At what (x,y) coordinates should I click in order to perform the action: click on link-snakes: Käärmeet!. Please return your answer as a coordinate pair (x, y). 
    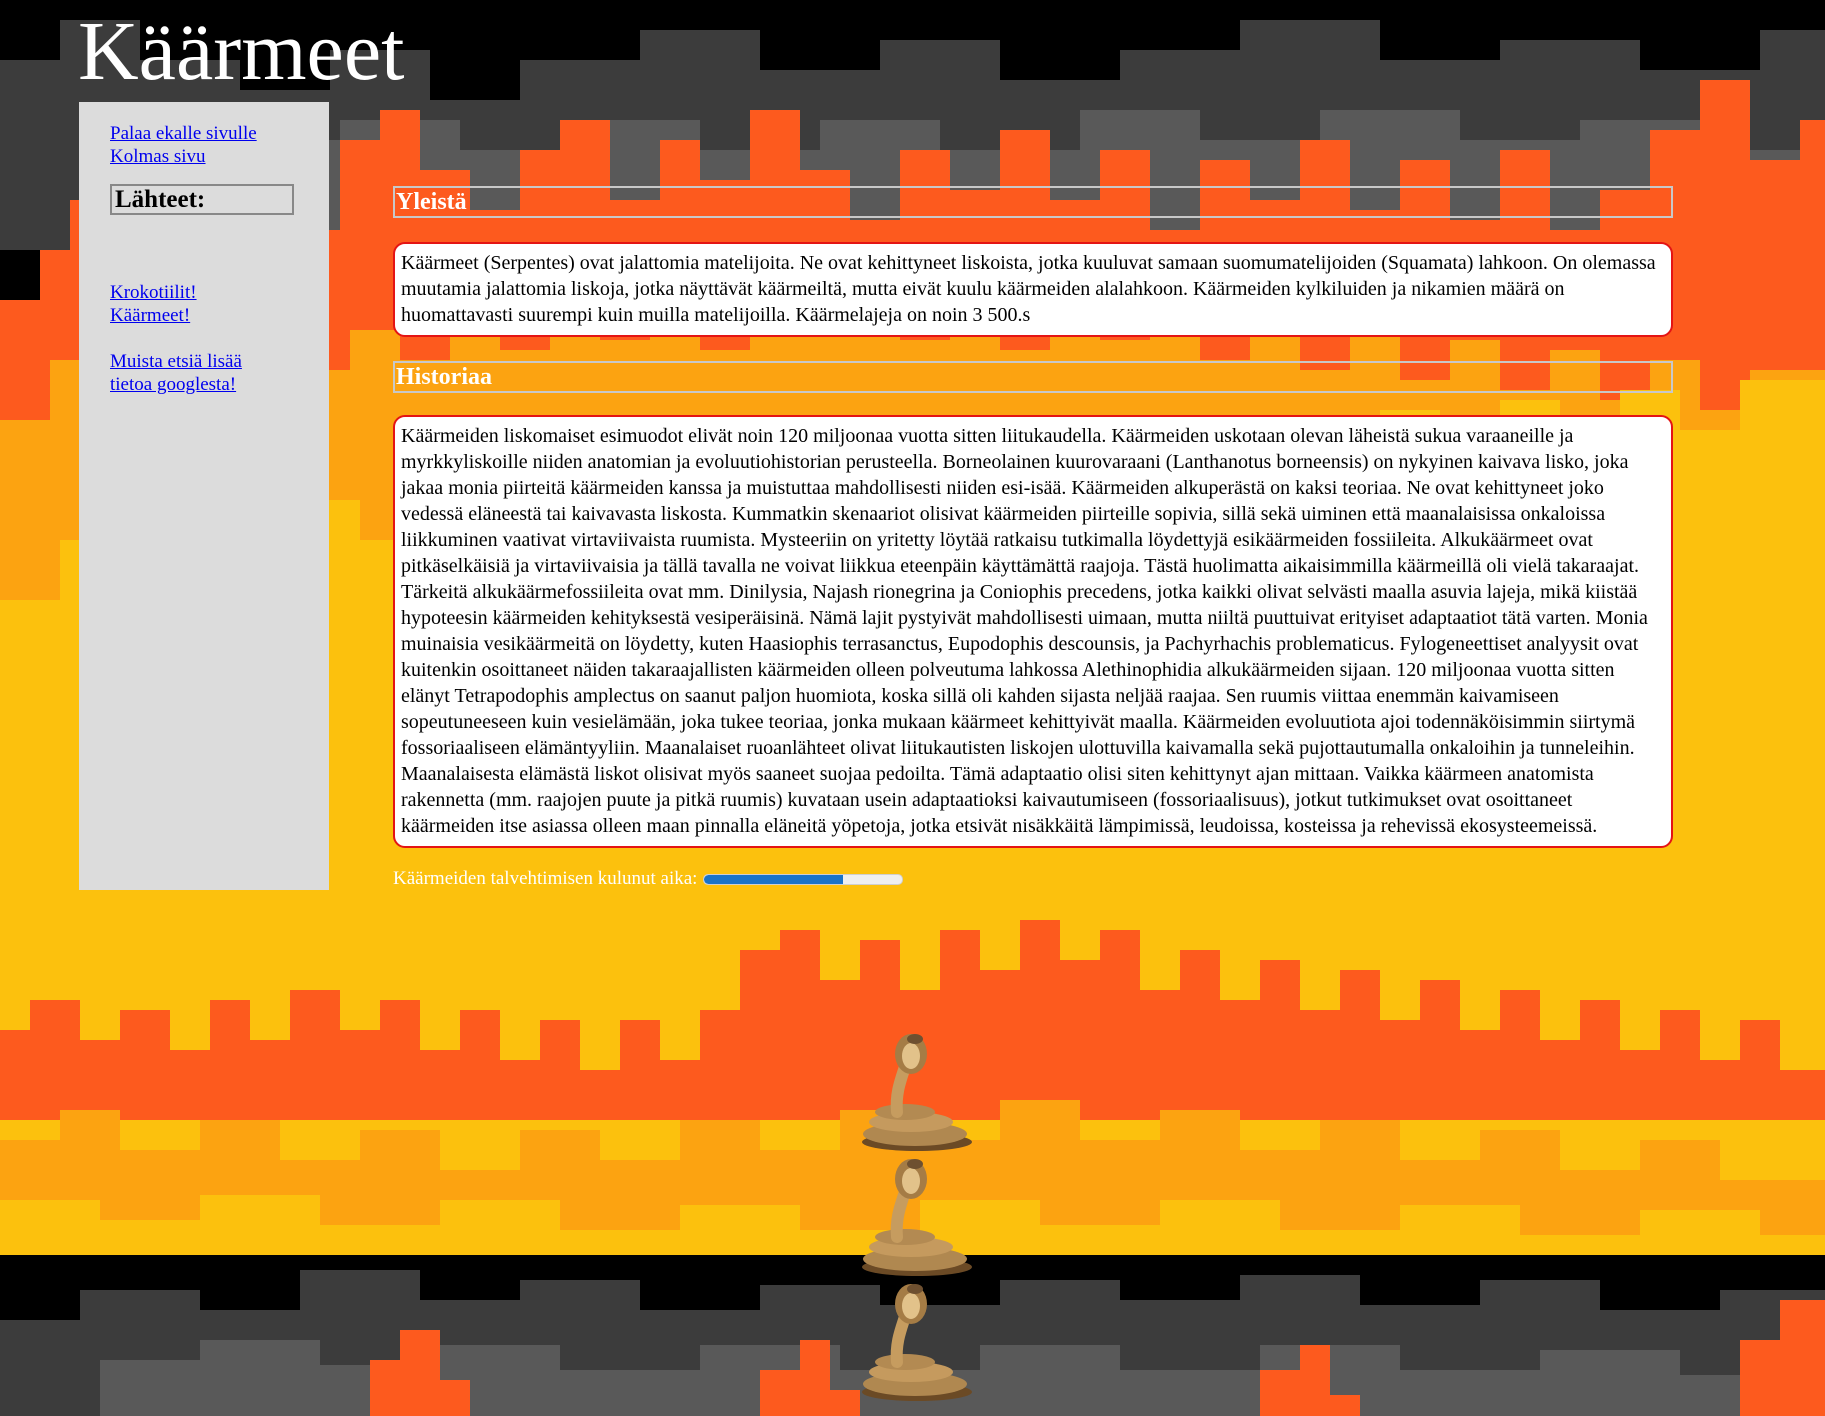
    Looking at the image, I should click on (219, 315).